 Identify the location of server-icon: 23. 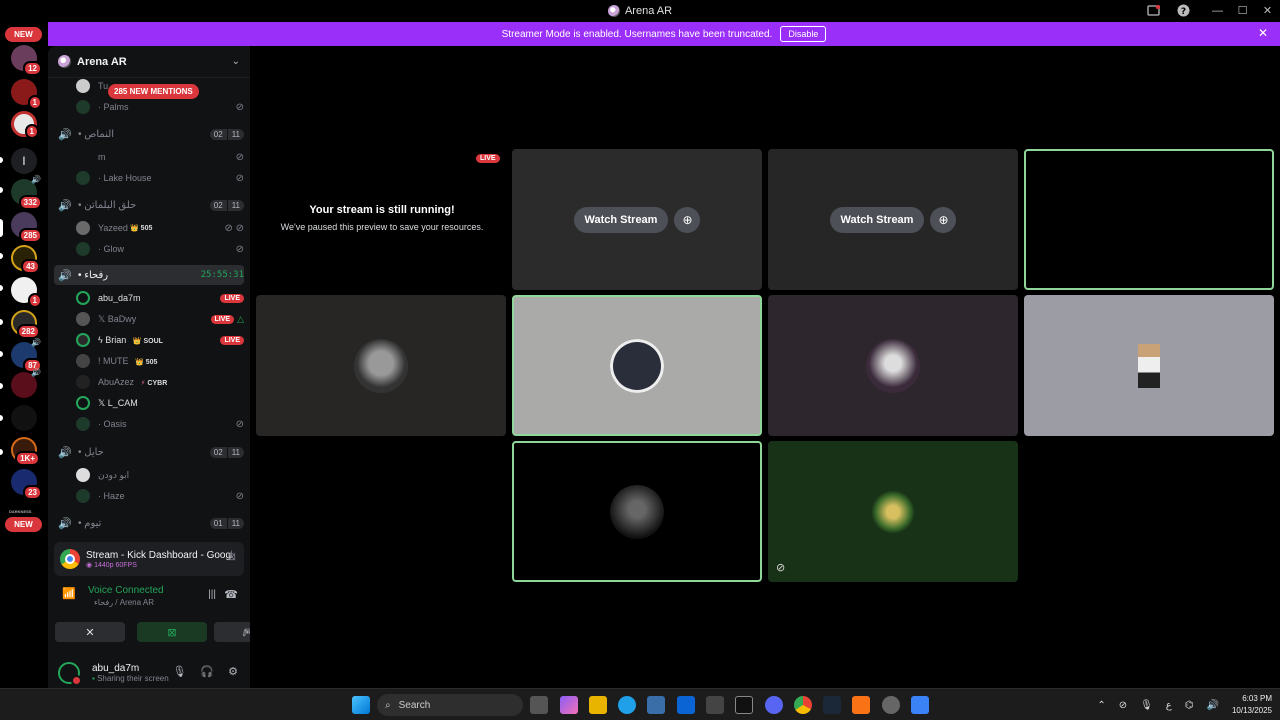
(26, 484).